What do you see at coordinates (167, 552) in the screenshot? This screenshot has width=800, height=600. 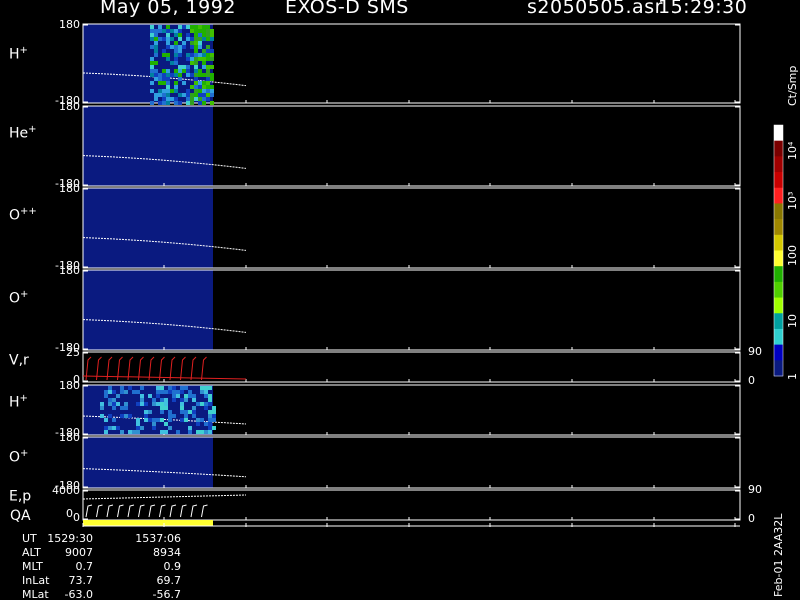 I see `info-row-value: 8934` at bounding box center [167, 552].